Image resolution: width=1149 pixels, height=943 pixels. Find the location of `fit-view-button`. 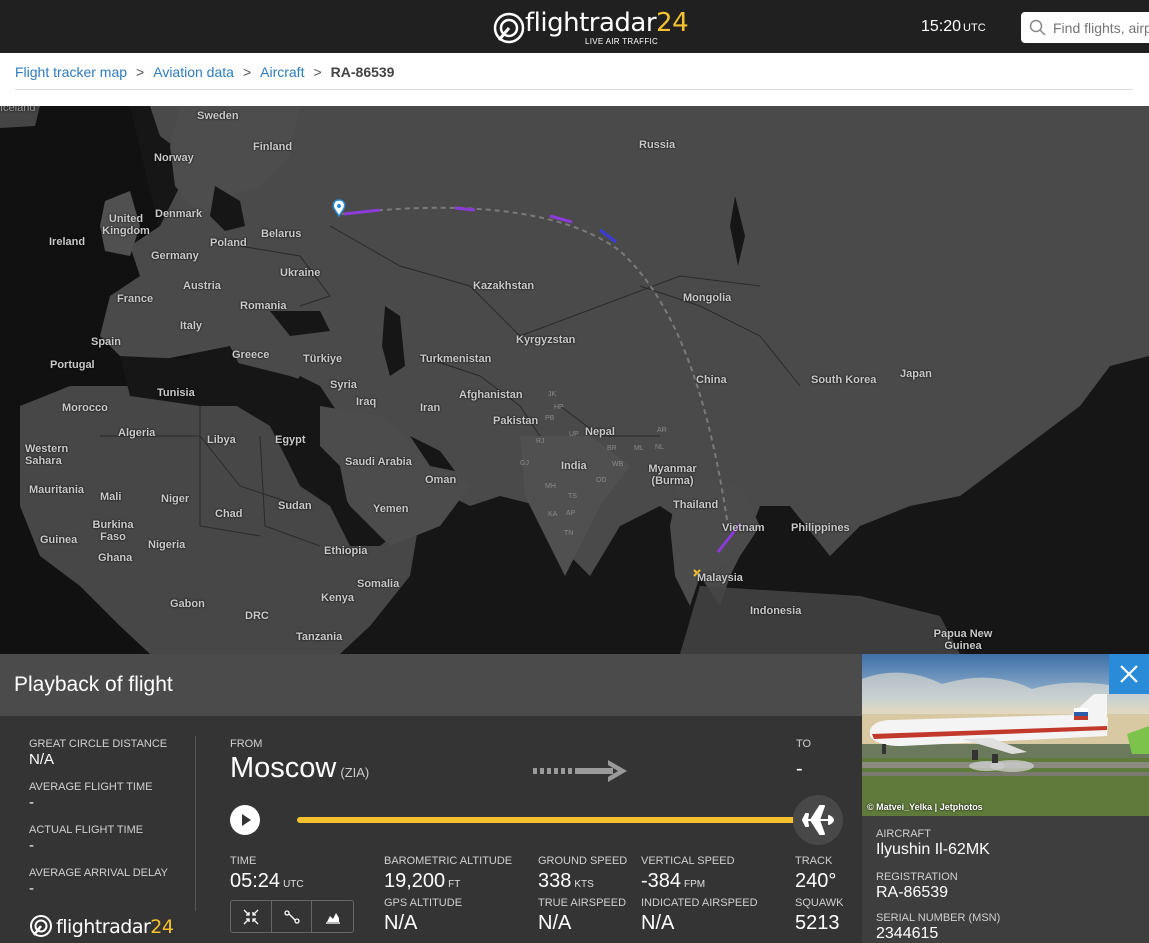

fit-view-button is located at coordinates (251, 916).